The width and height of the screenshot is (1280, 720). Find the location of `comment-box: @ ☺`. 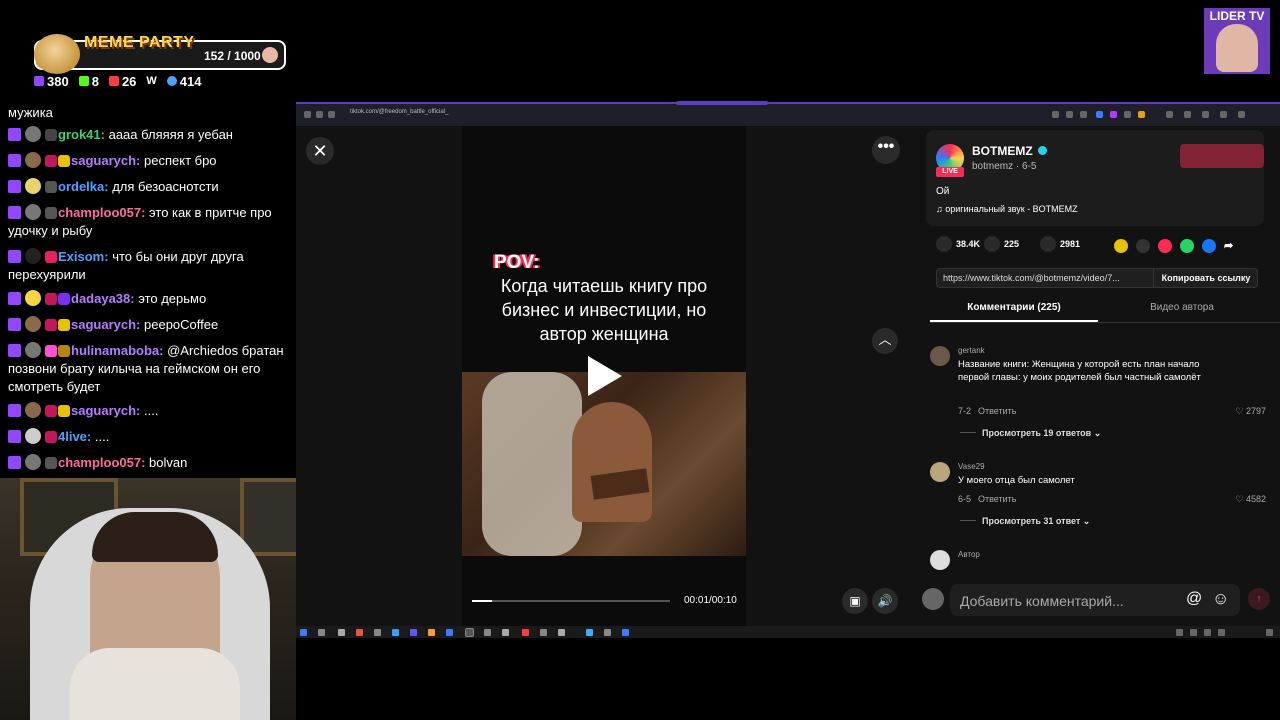

comment-box: @ ☺ is located at coordinates (1095, 600).